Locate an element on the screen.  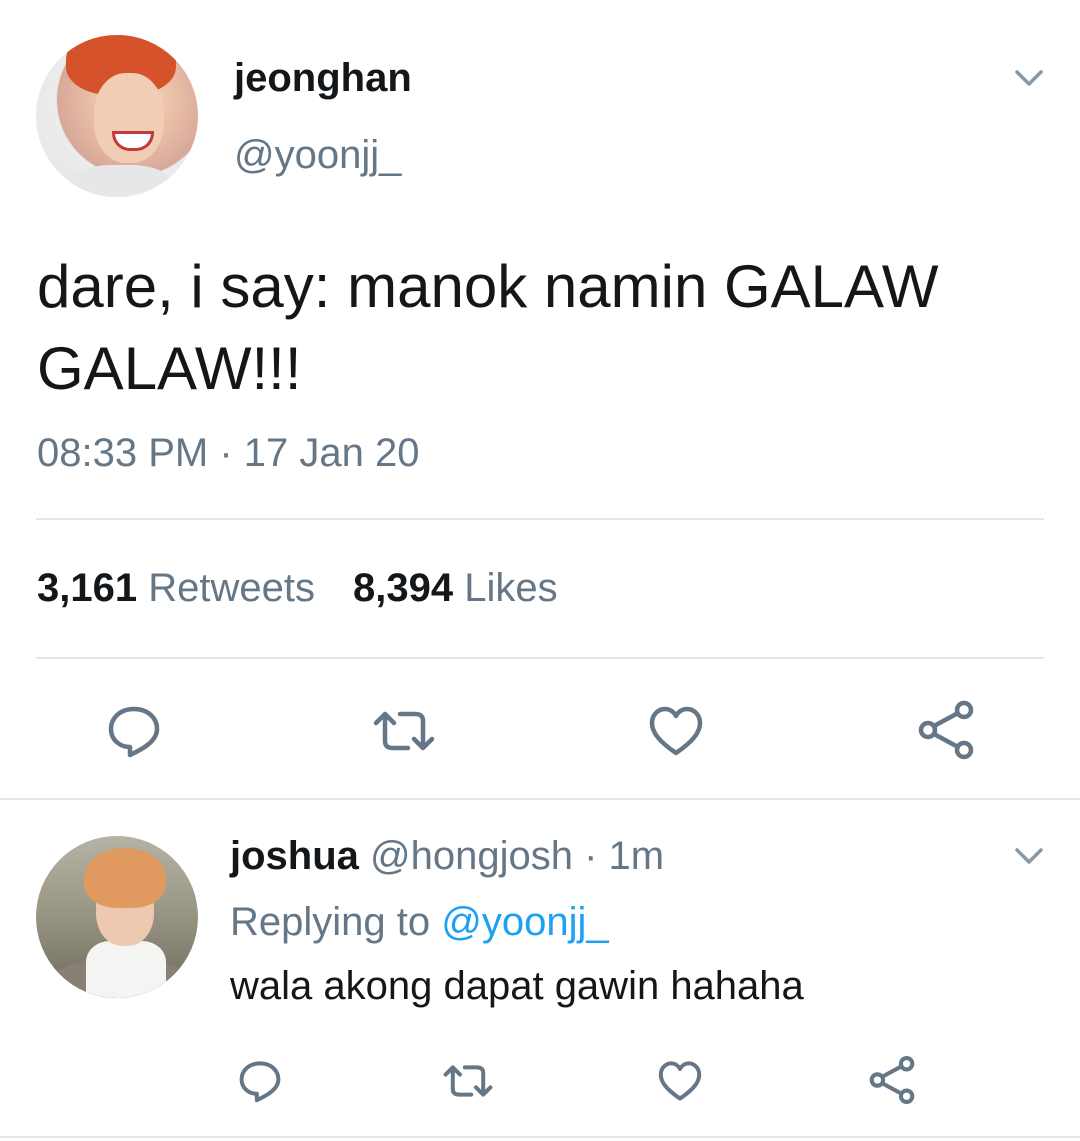
tweet-stats: 3,161 Retweets 8,394 Likes is located at coordinates (297, 588).